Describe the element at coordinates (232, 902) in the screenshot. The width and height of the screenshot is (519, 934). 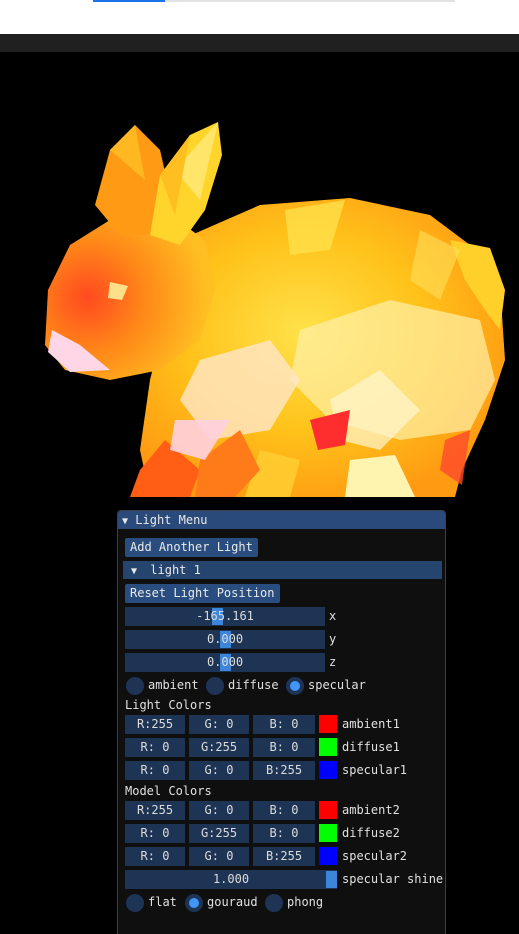
I see `radio-gouraud-label: gouraud` at that location.